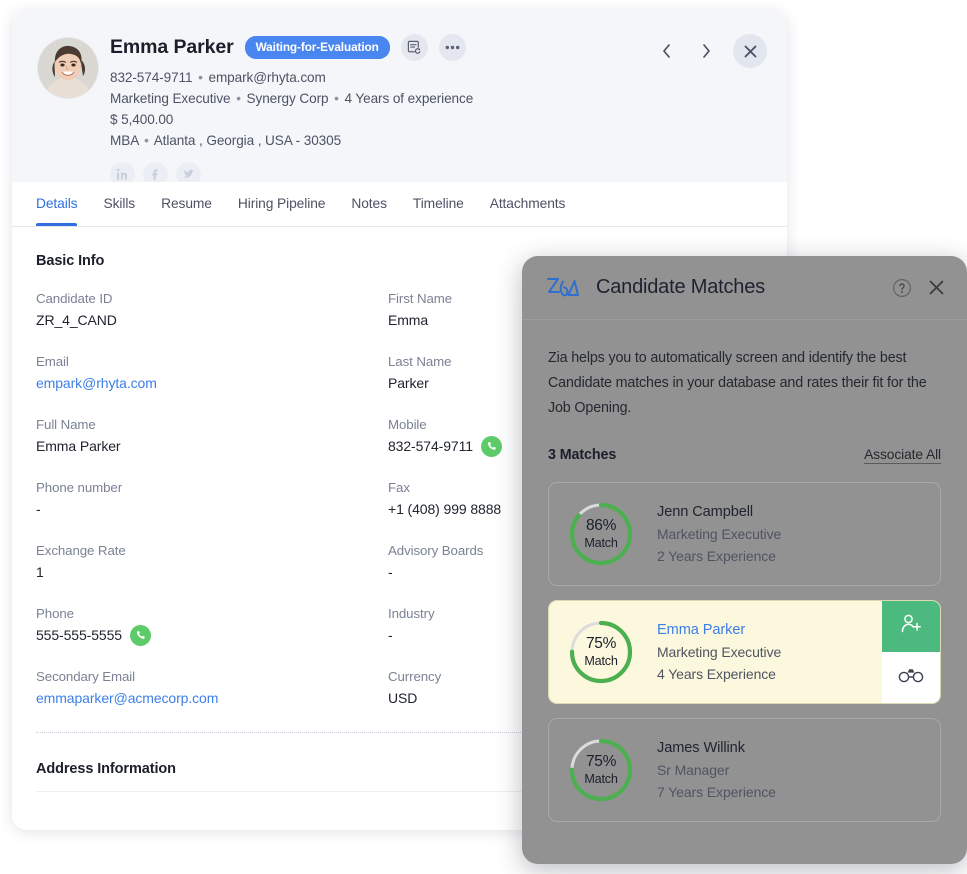 The image size is (967, 874). Describe the element at coordinates (287, 98) in the screenshot. I see `meta-company: Synergy Corp` at that location.